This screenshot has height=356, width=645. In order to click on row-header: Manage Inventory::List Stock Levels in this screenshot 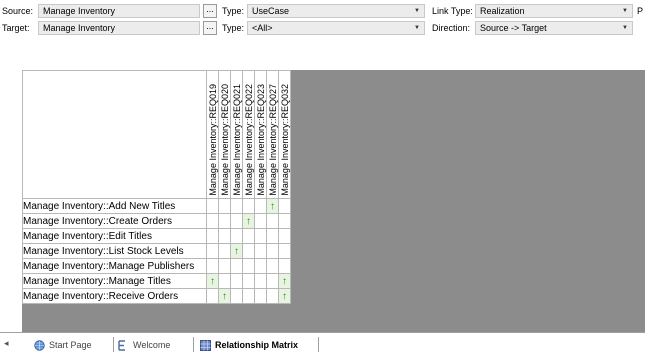, I will do `click(114, 251)`.